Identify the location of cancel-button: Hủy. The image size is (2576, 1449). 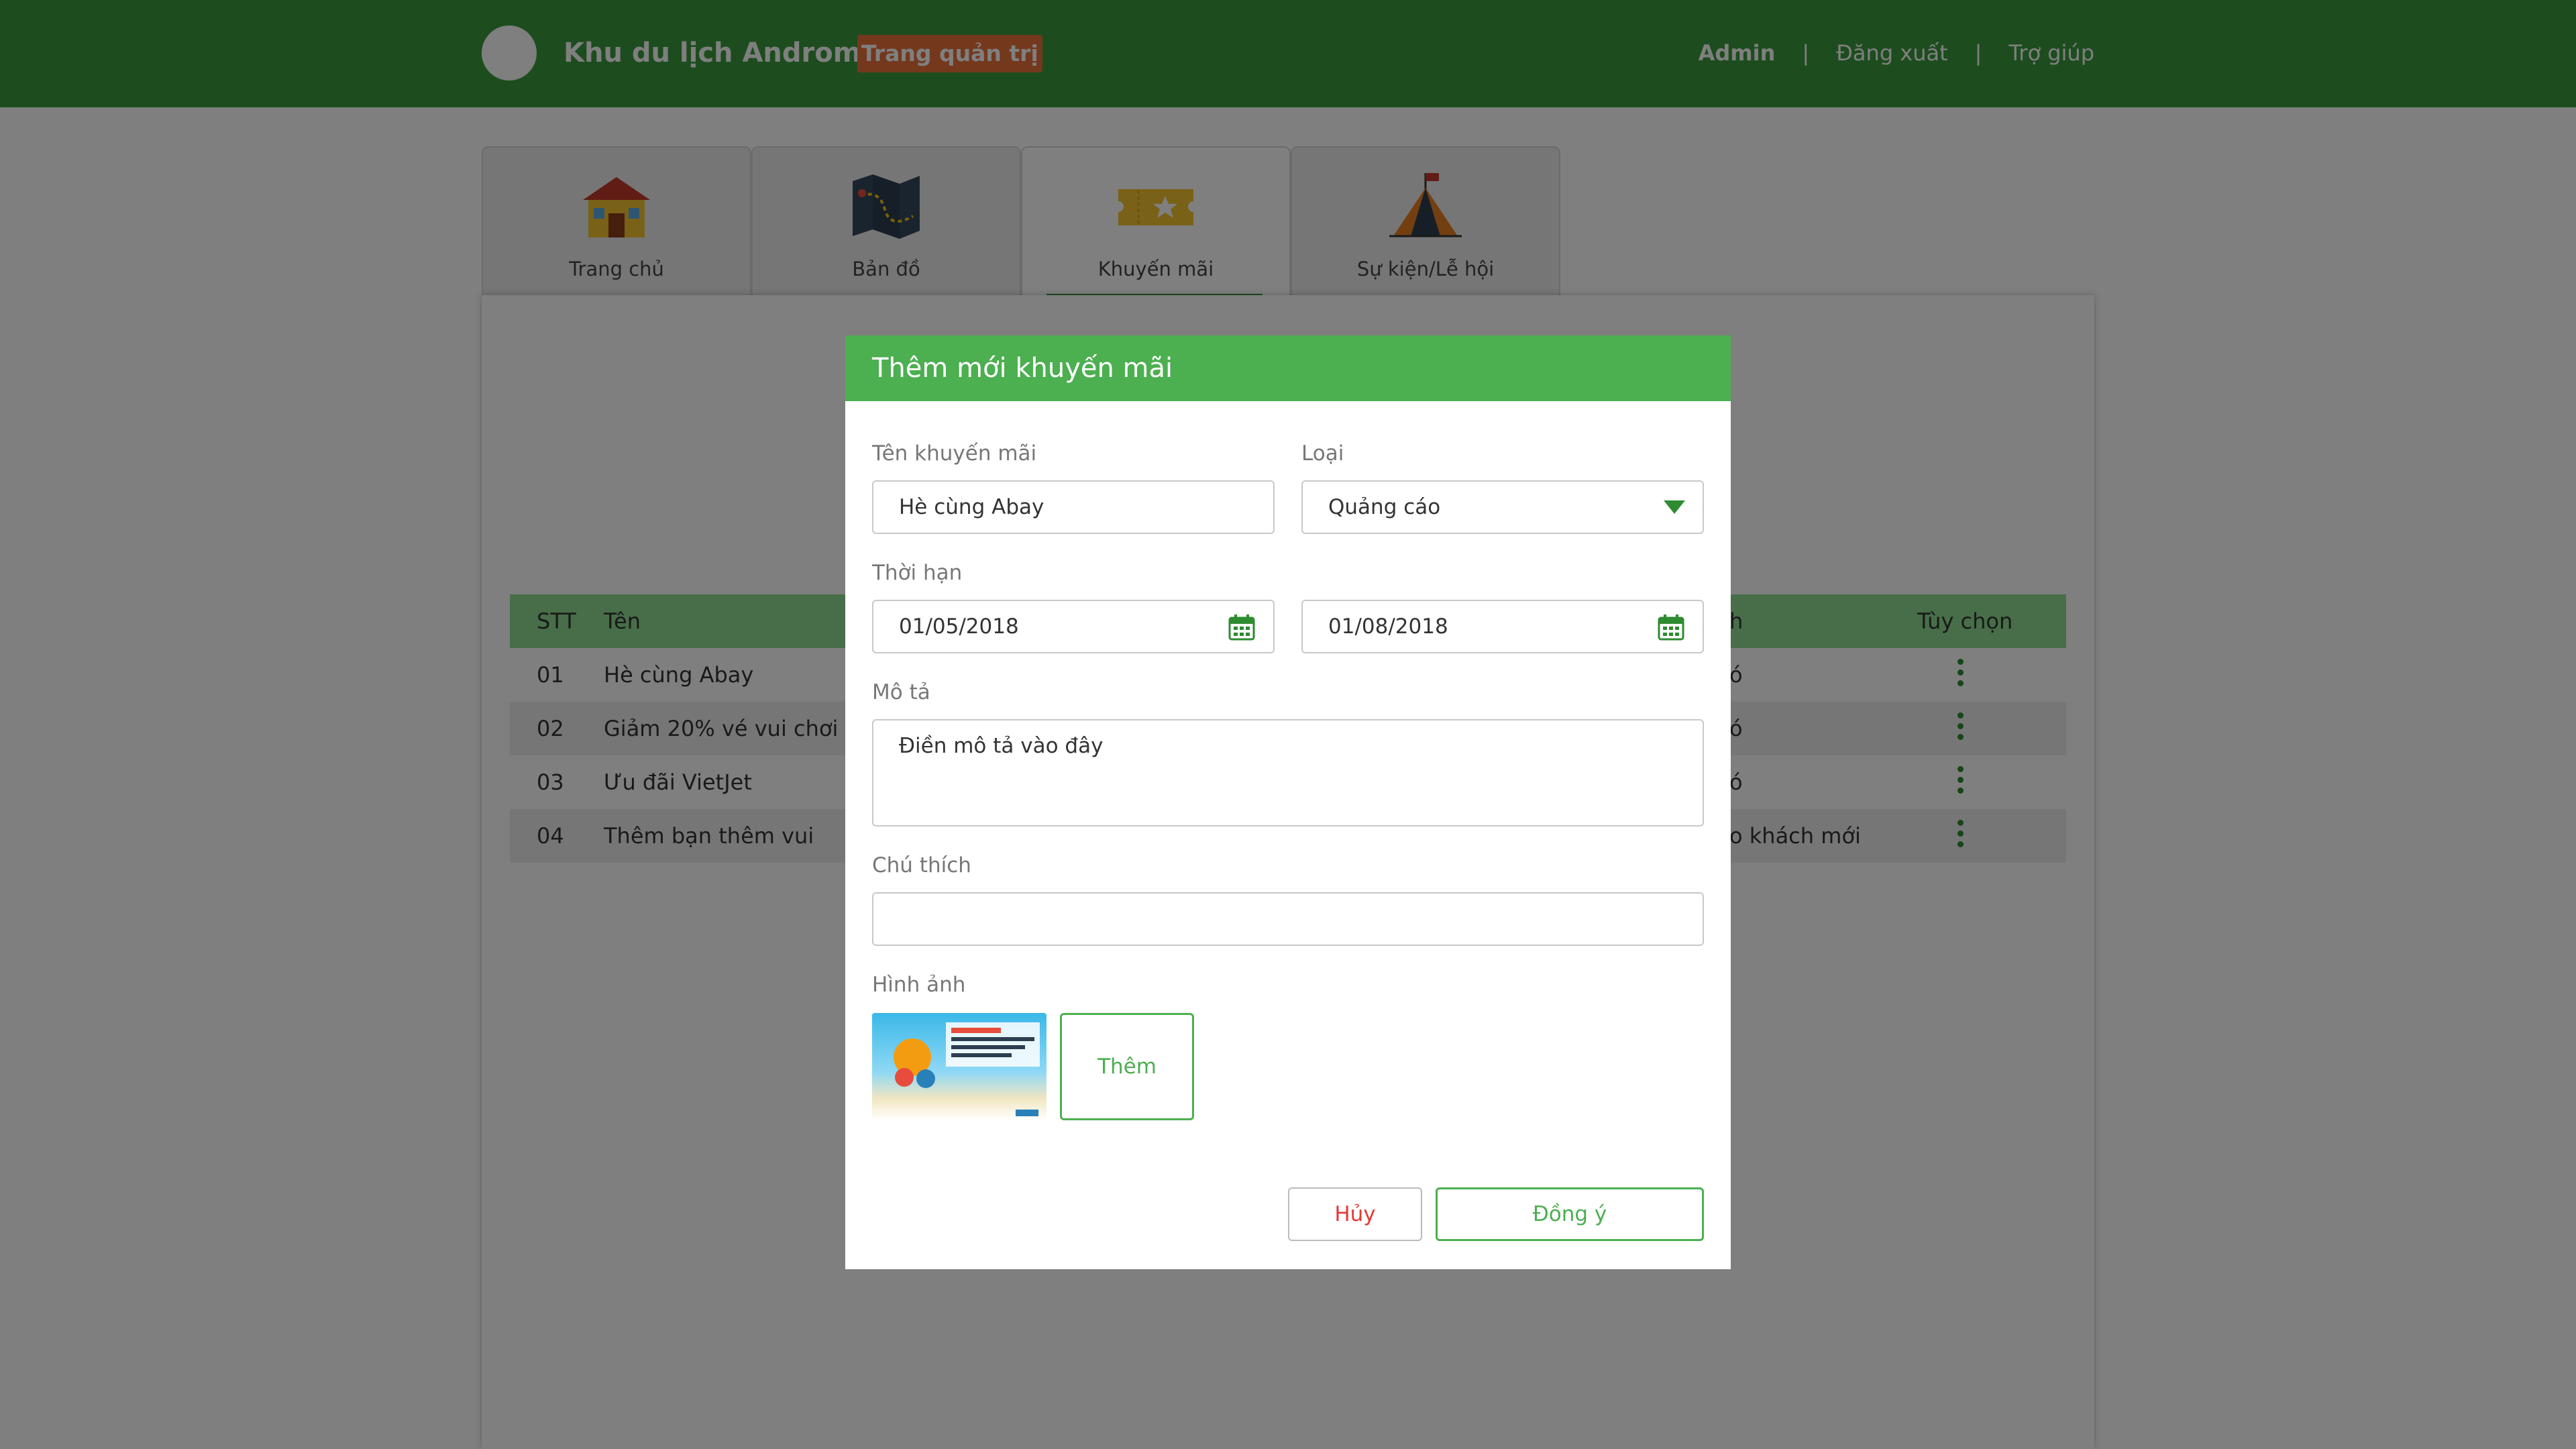
(1355, 1214).